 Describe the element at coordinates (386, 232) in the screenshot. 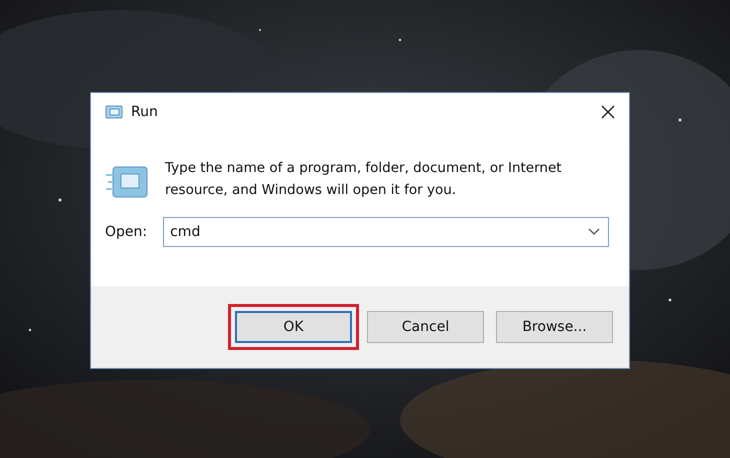

I see `command-combobox: cmd` at that location.